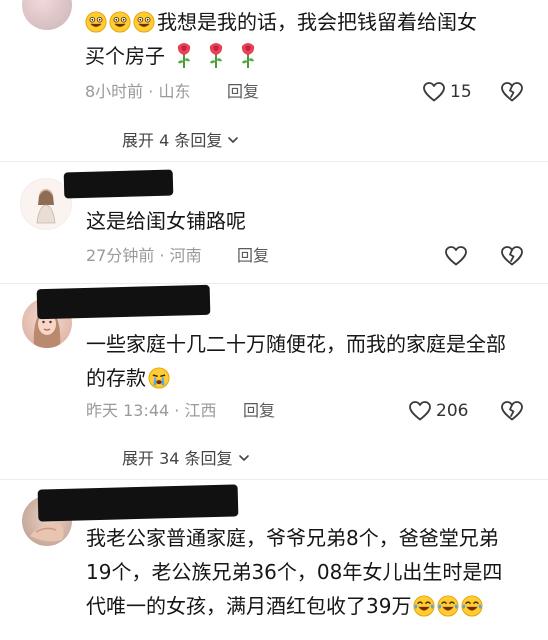 The width and height of the screenshot is (548, 640). I want to click on comment-text-line3: 代唯一的女孩，满月酒红包收了39万, so click(285, 606).